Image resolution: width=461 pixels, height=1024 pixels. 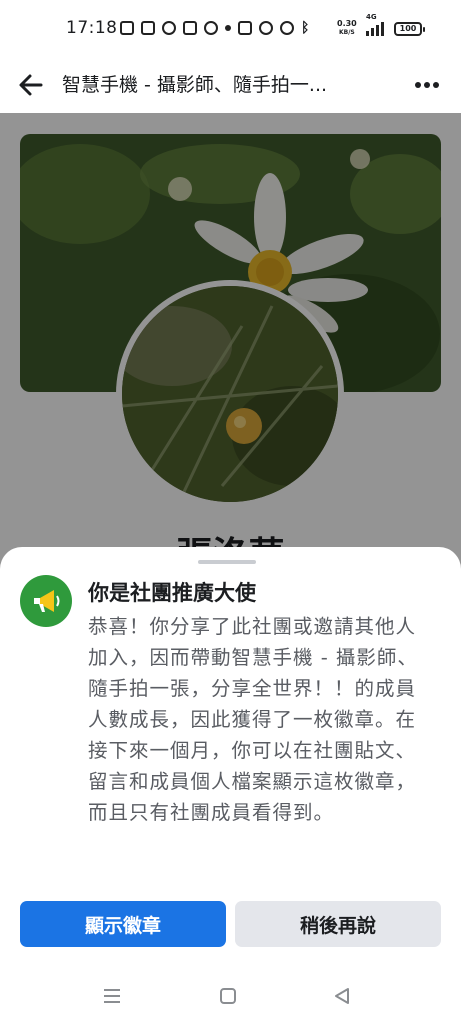 I want to click on network-speed-unit: KB/S, so click(x=347, y=32).